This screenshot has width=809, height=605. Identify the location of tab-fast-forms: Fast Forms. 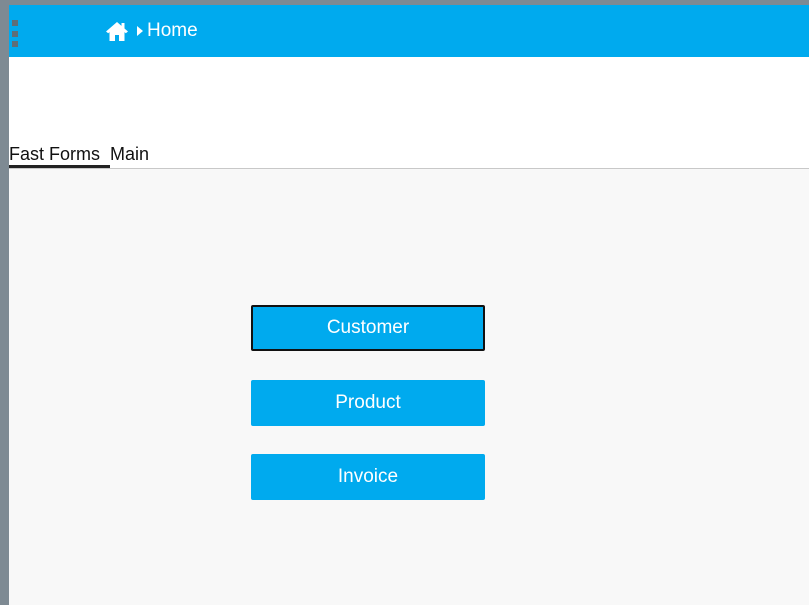
(60, 155).